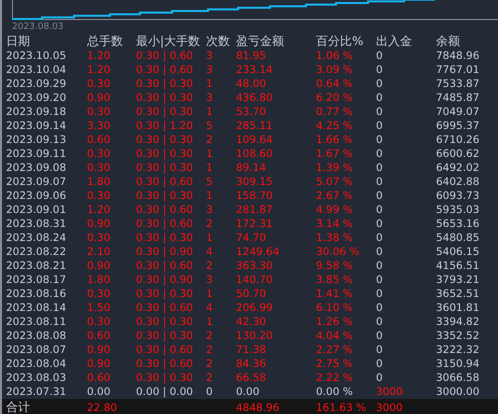 This screenshot has height=414, width=498. I want to click on percent-cell-text: 0.64 %, so click(335, 84).